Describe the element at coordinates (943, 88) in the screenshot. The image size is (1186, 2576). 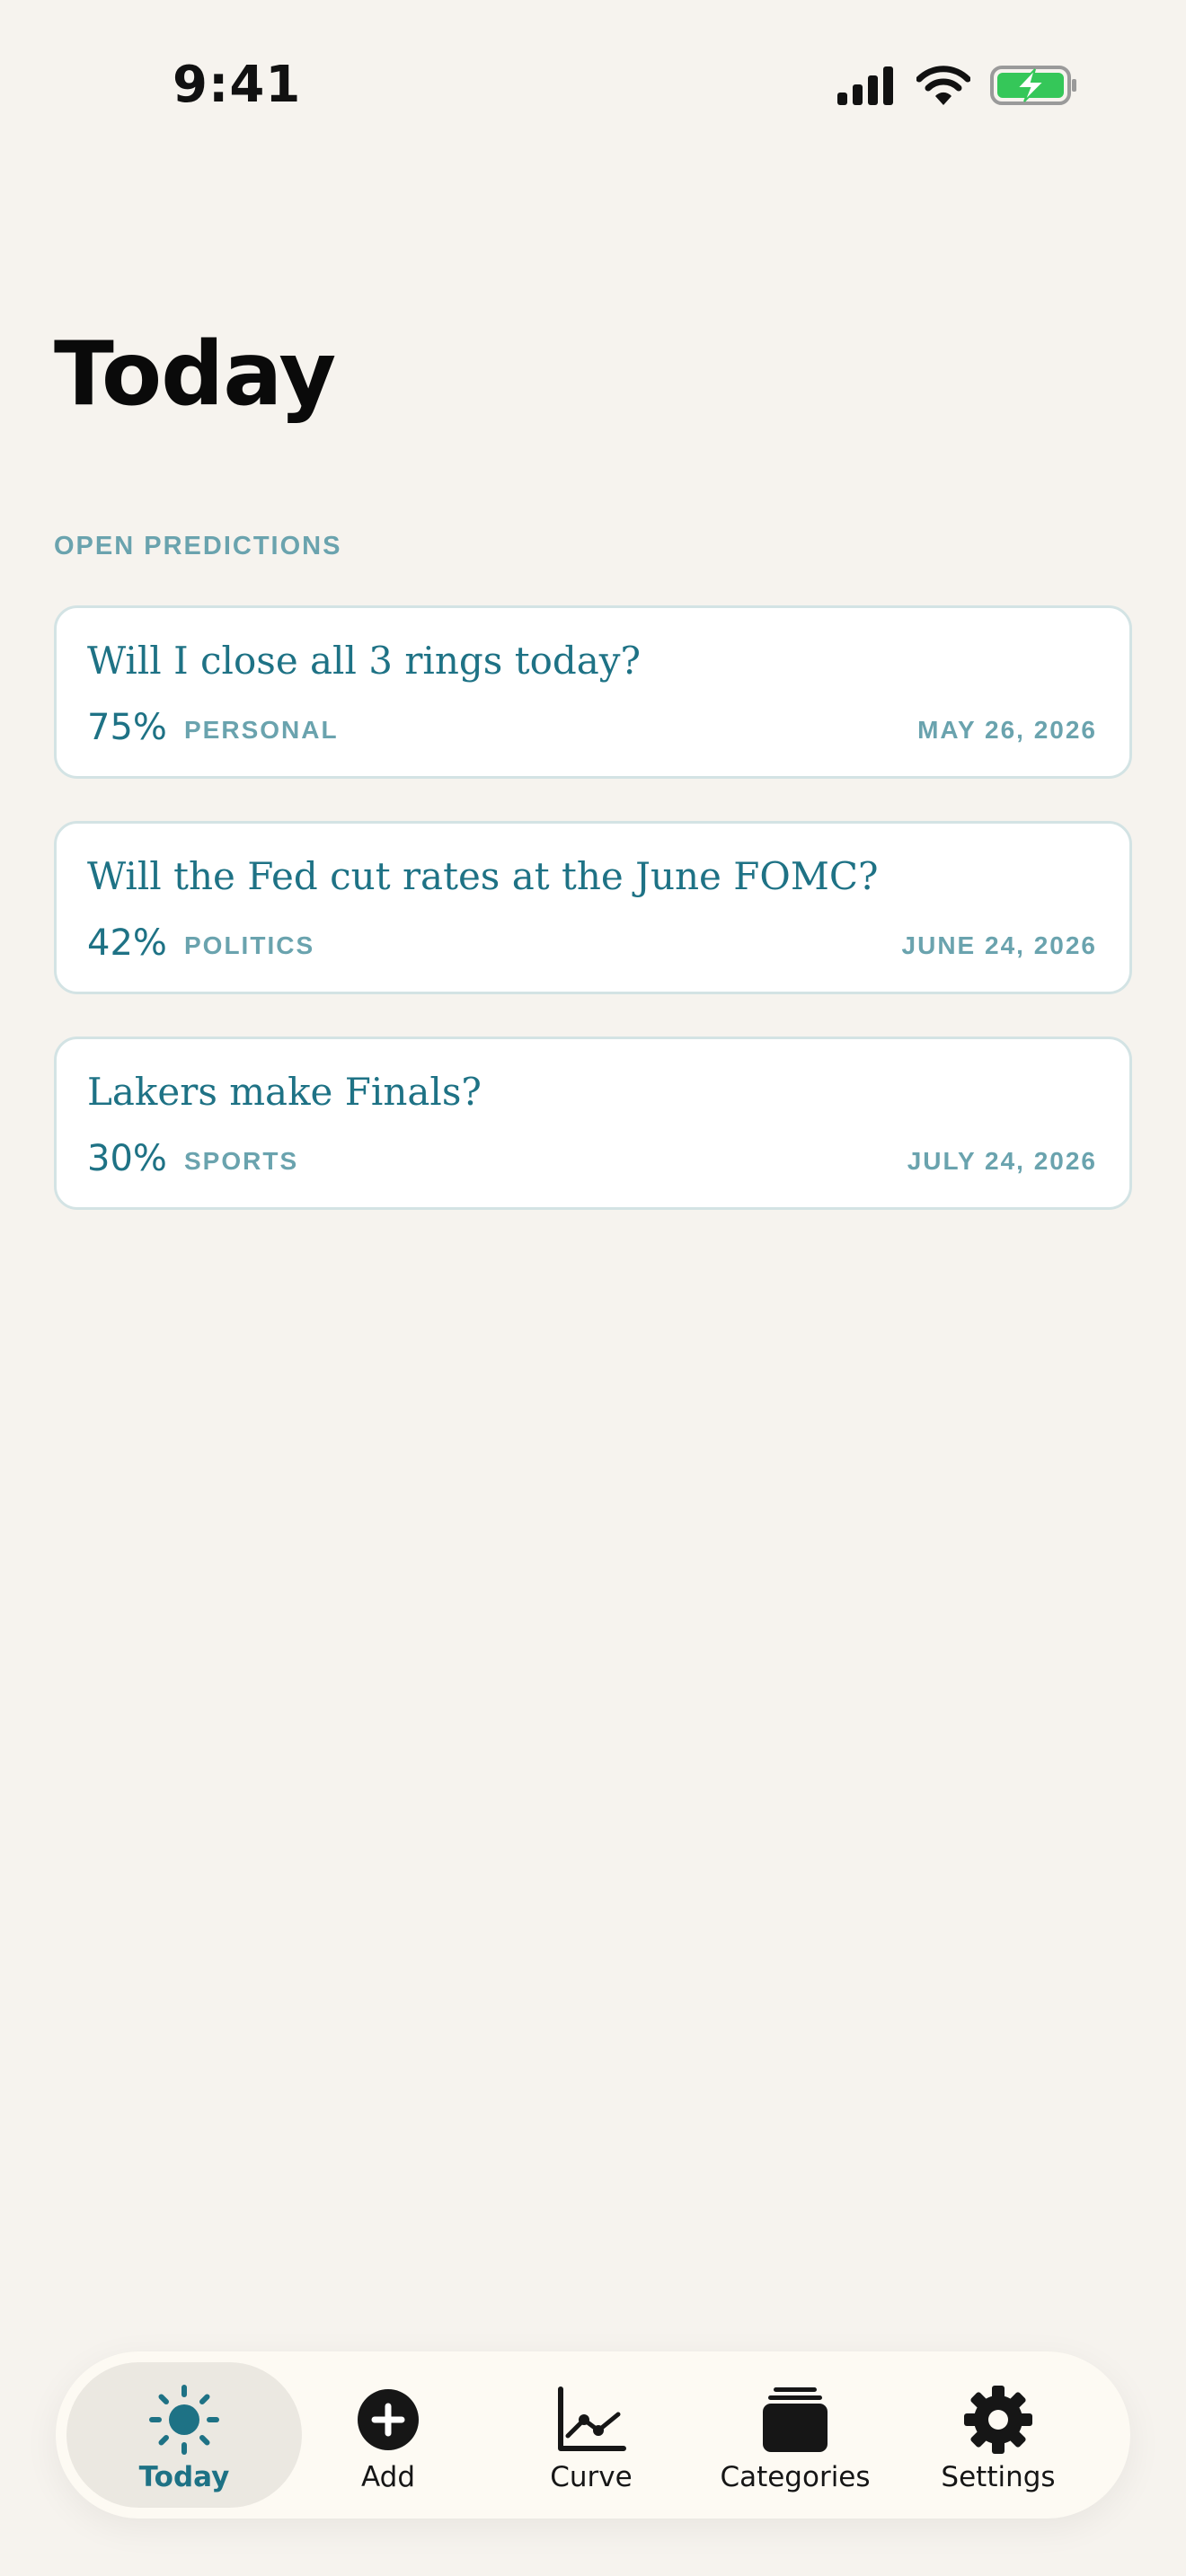
I see `wifi-icon` at that location.